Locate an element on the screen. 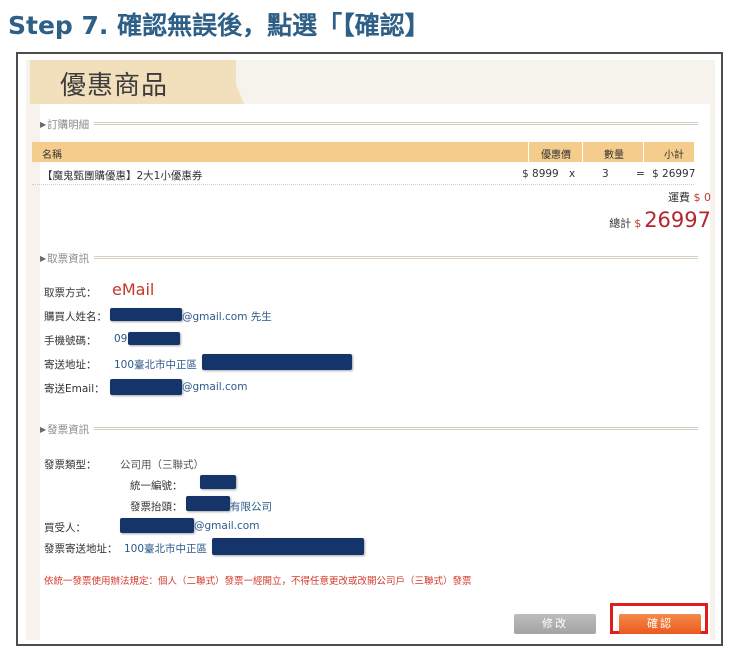 The image size is (740, 653). invoice-title-label: 發票抬頭： is located at coordinates (156, 507).